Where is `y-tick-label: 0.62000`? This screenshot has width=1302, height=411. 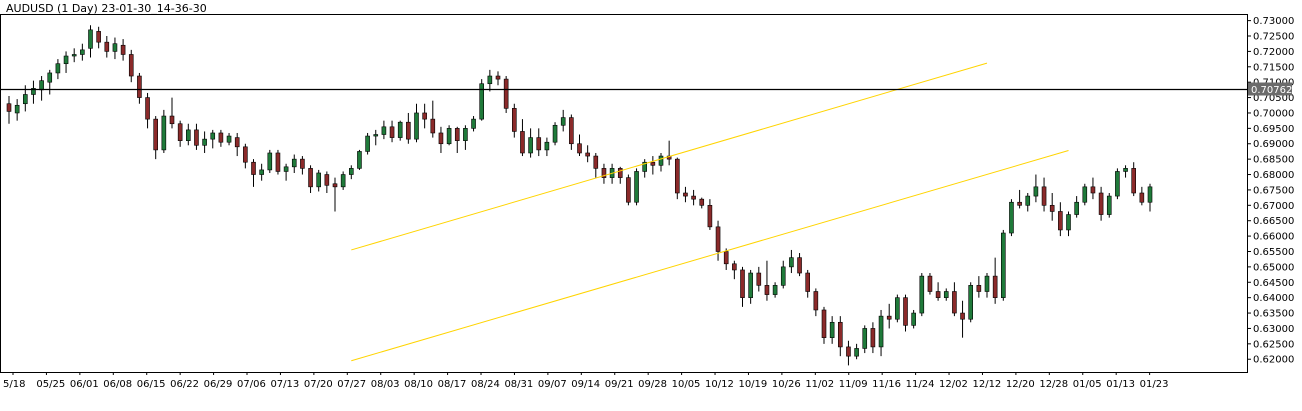 y-tick-label: 0.62000 is located at coordinates (1273, 360).